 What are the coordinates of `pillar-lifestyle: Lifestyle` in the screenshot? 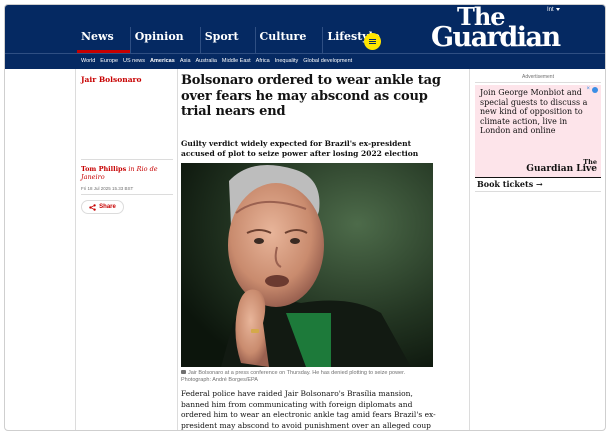 It's located at (359, 40).